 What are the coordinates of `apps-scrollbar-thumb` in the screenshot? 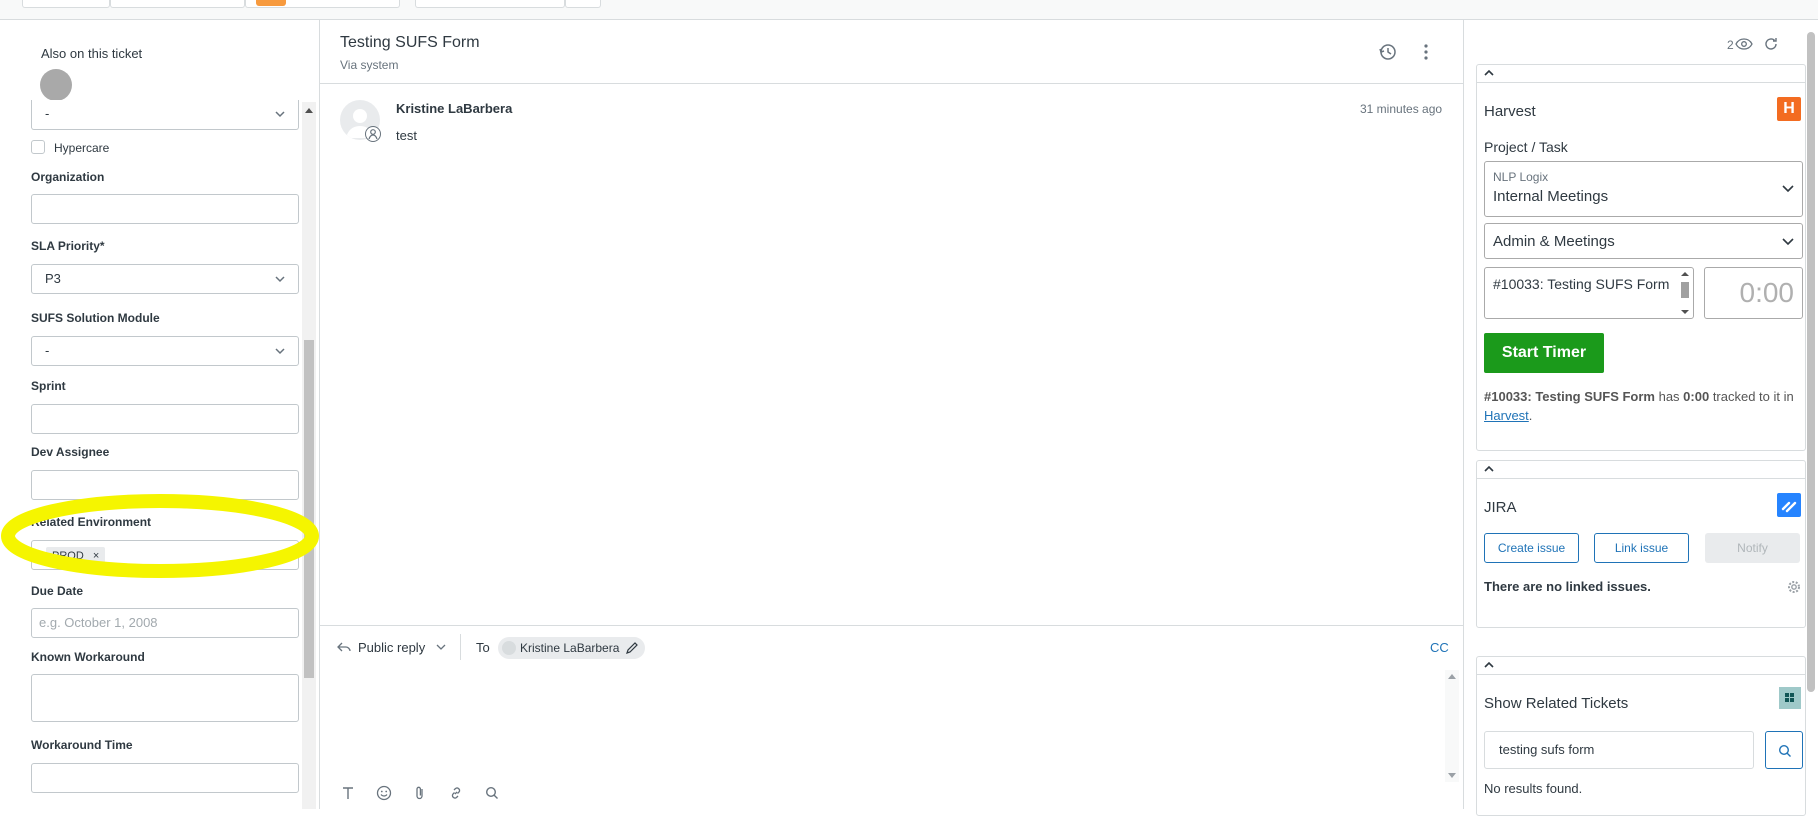 It's located at (1811, 362).